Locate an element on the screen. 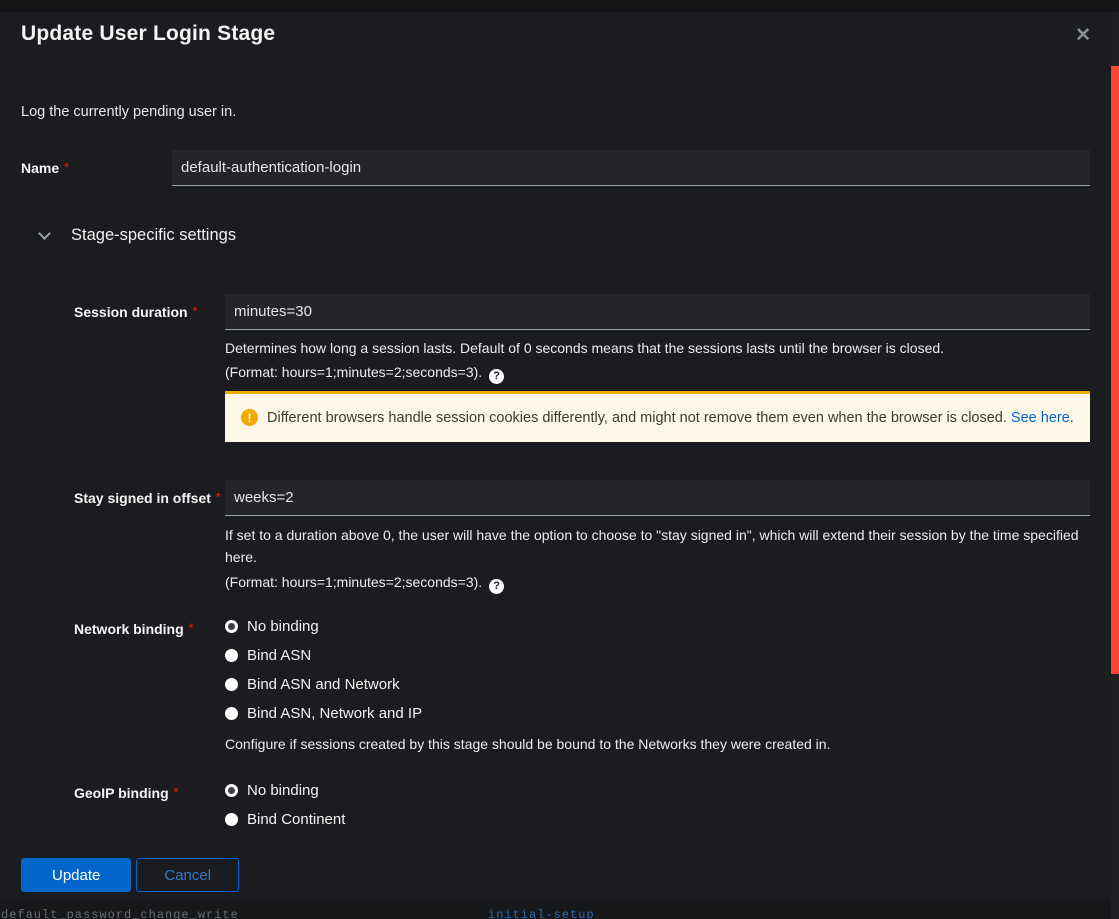 Image resolution: width=1119 pixels, height=919 pixels. stay-signed-in-offset-field is located at coordinates (657, 498).